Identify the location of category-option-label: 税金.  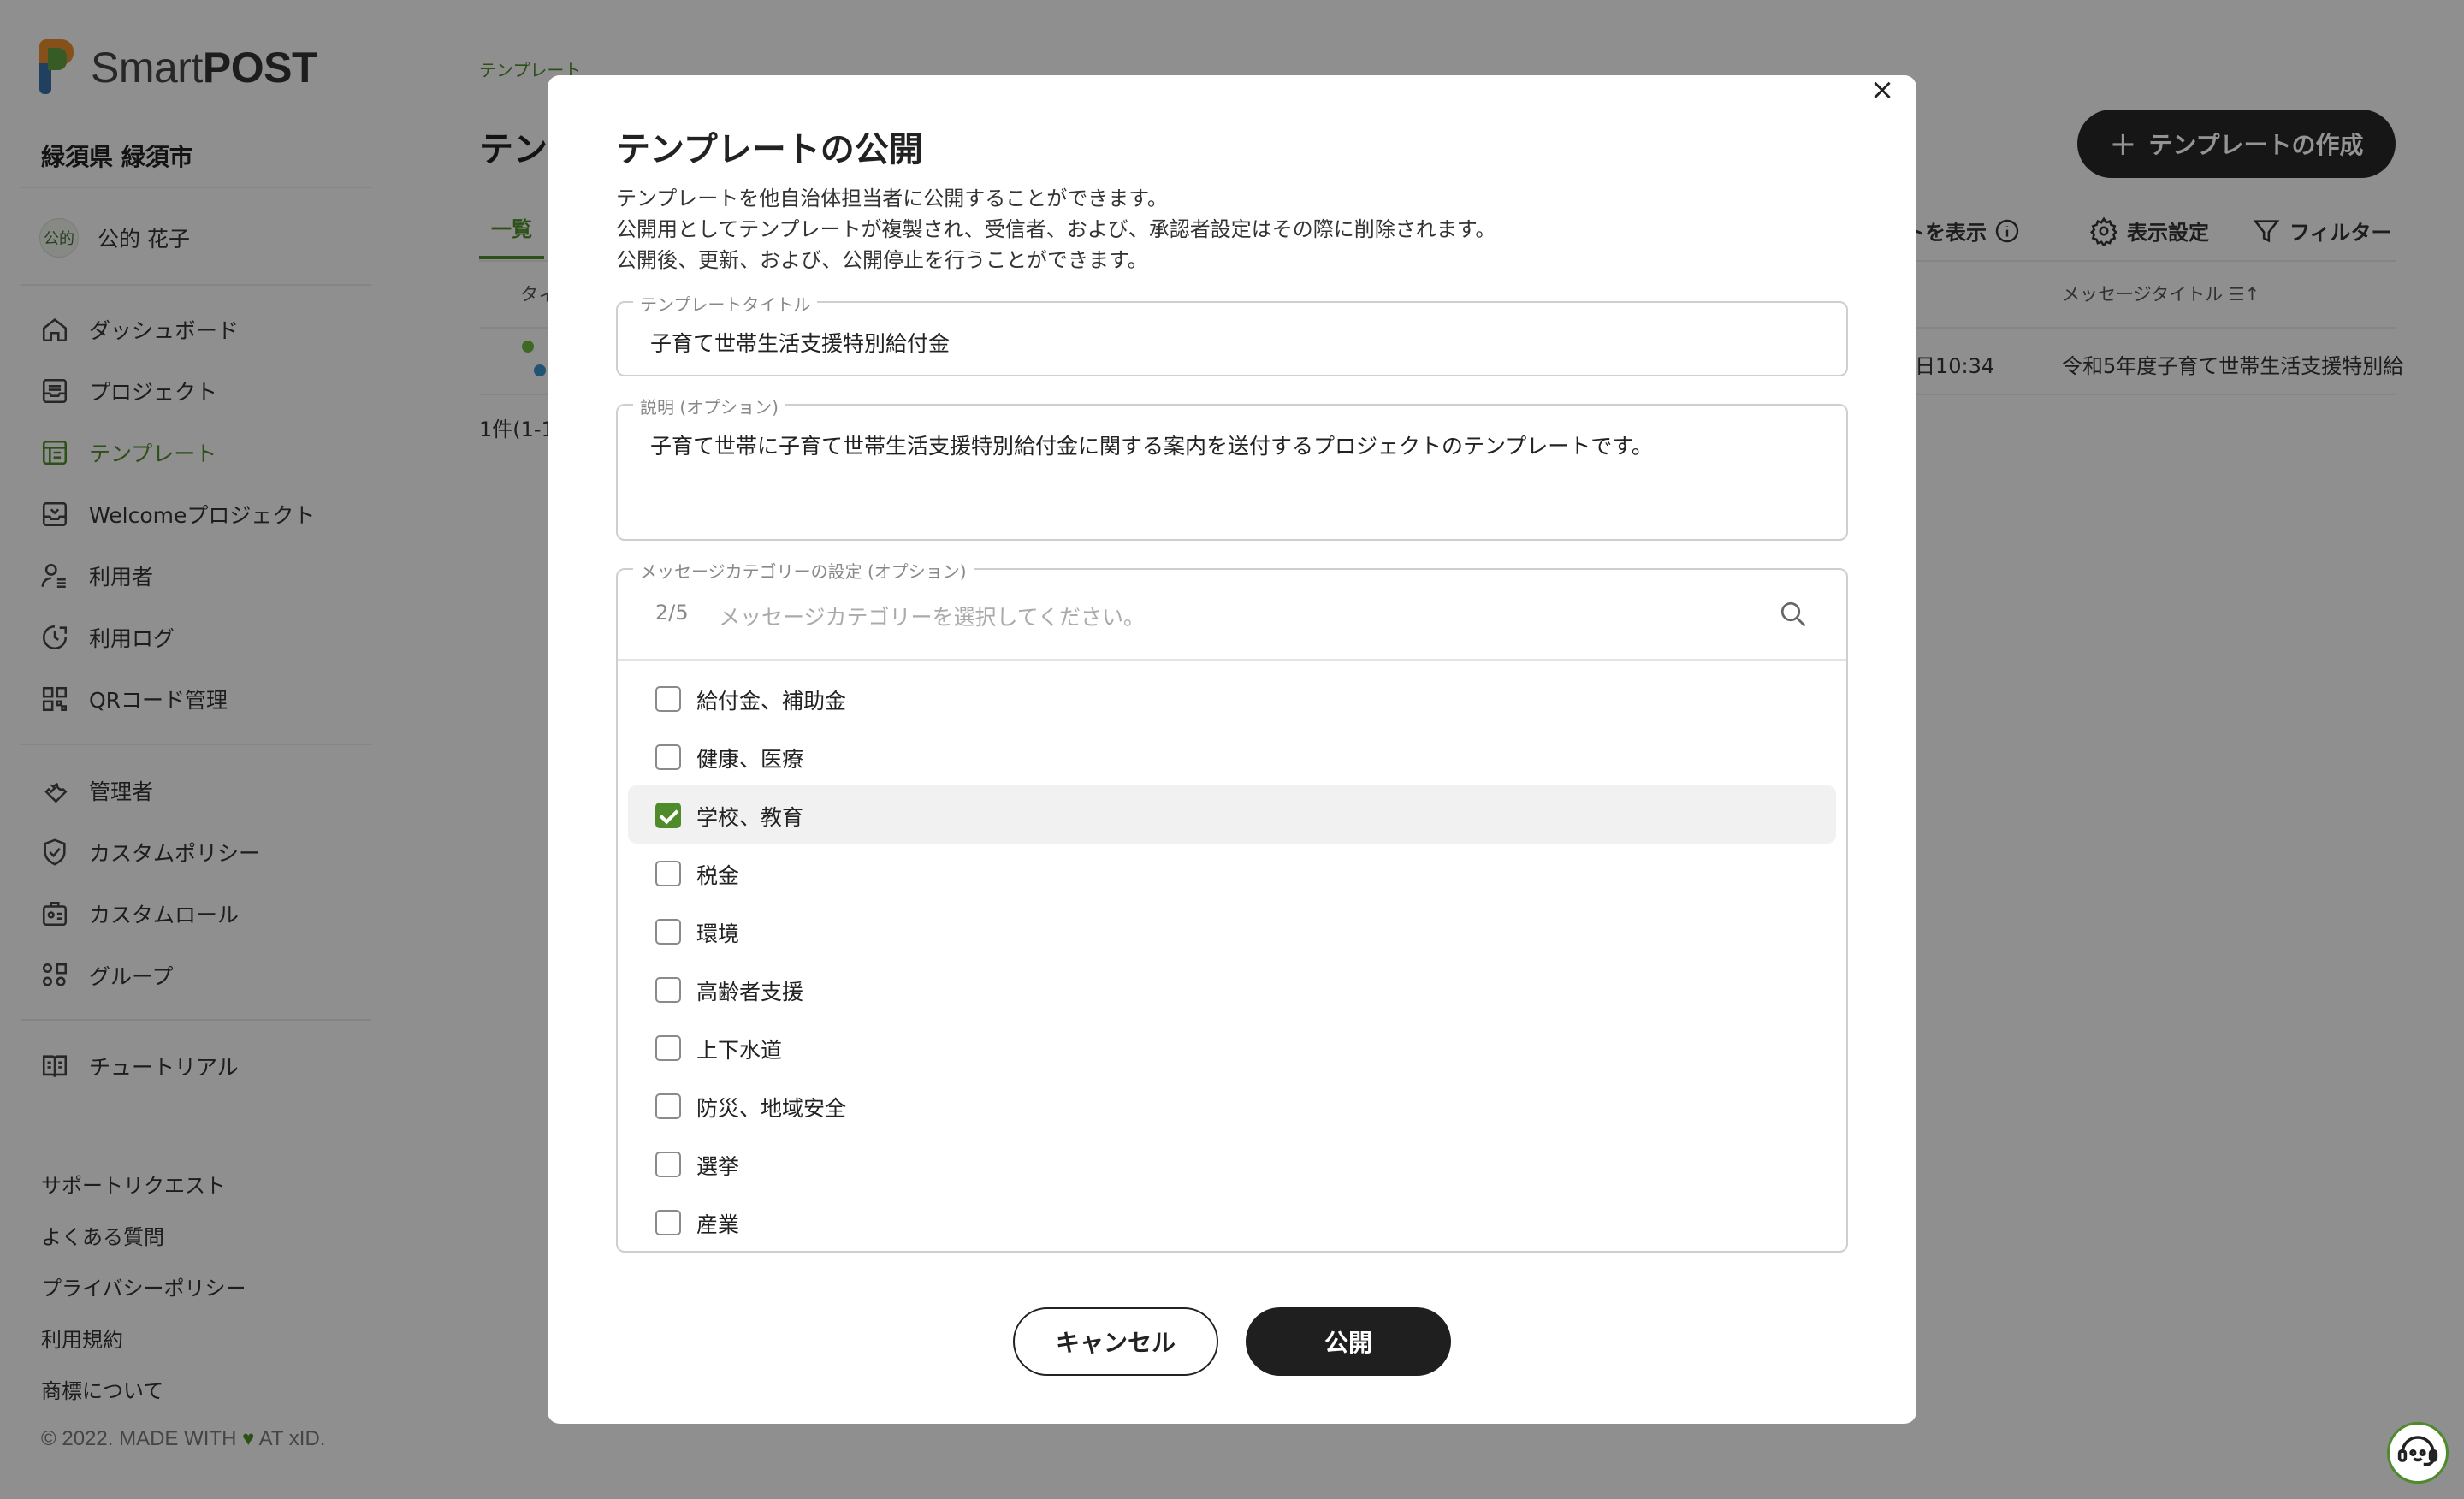
(718, 875).